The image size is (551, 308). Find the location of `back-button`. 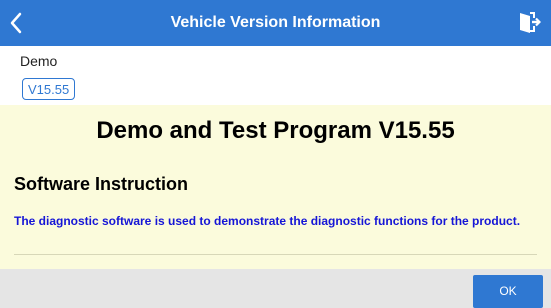

back-button is located at coordinates (20, 23).